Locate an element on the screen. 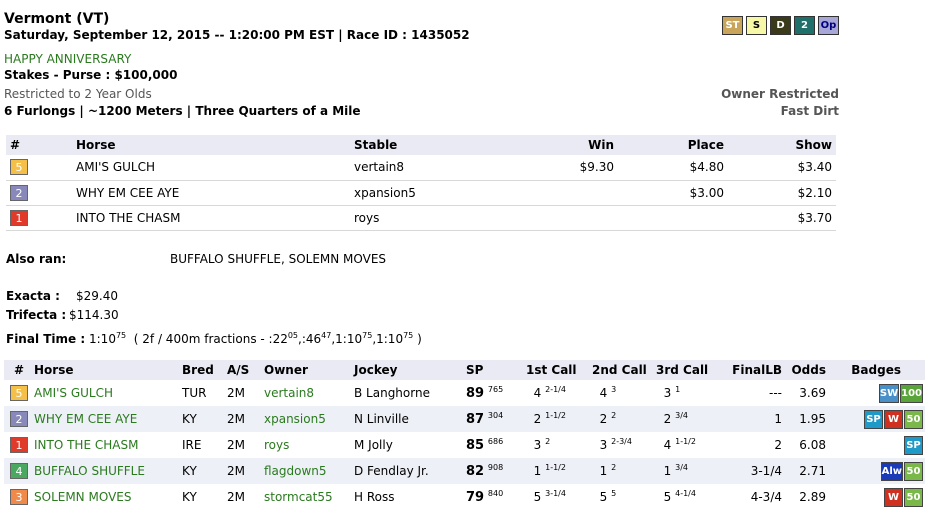 Image resolution: width=932 pixels, height=531 pixels. col-badges: Badges is located at coordinates (878, 370).